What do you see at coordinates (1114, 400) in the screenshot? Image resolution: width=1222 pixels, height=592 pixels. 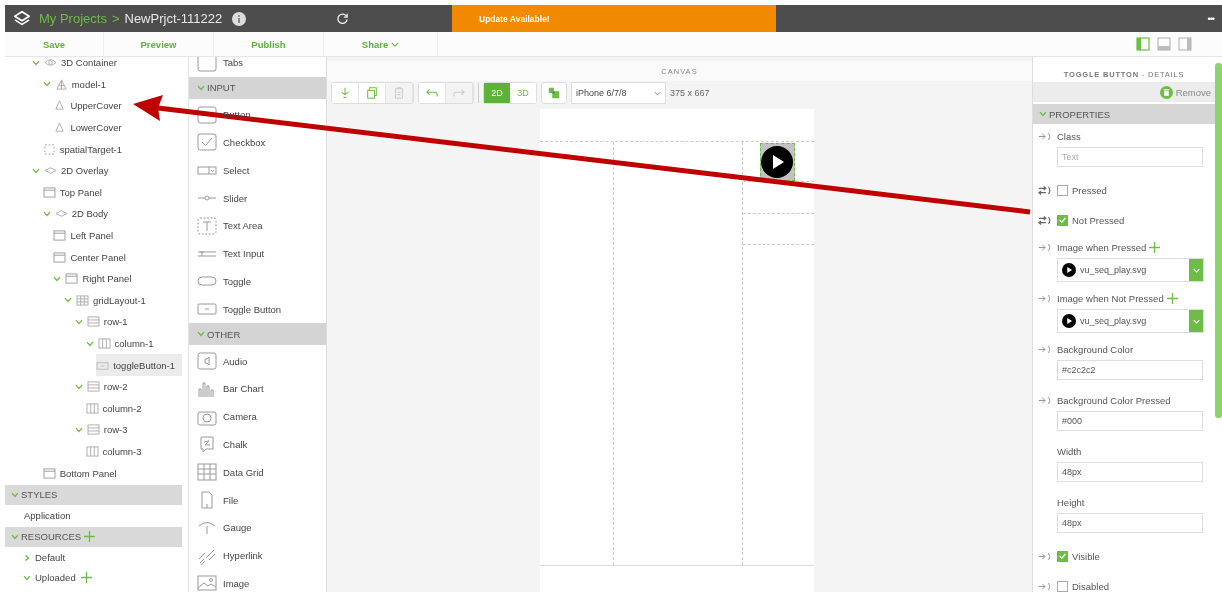 I see `property-label: Background Color Pressed` at bounding box center [1114, 400].